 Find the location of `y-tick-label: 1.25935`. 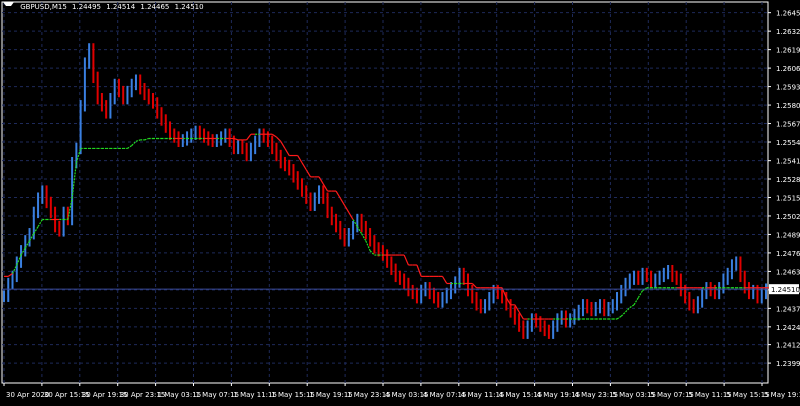

y-tick-label: 1.25935 is located at coordinates (788, 88).